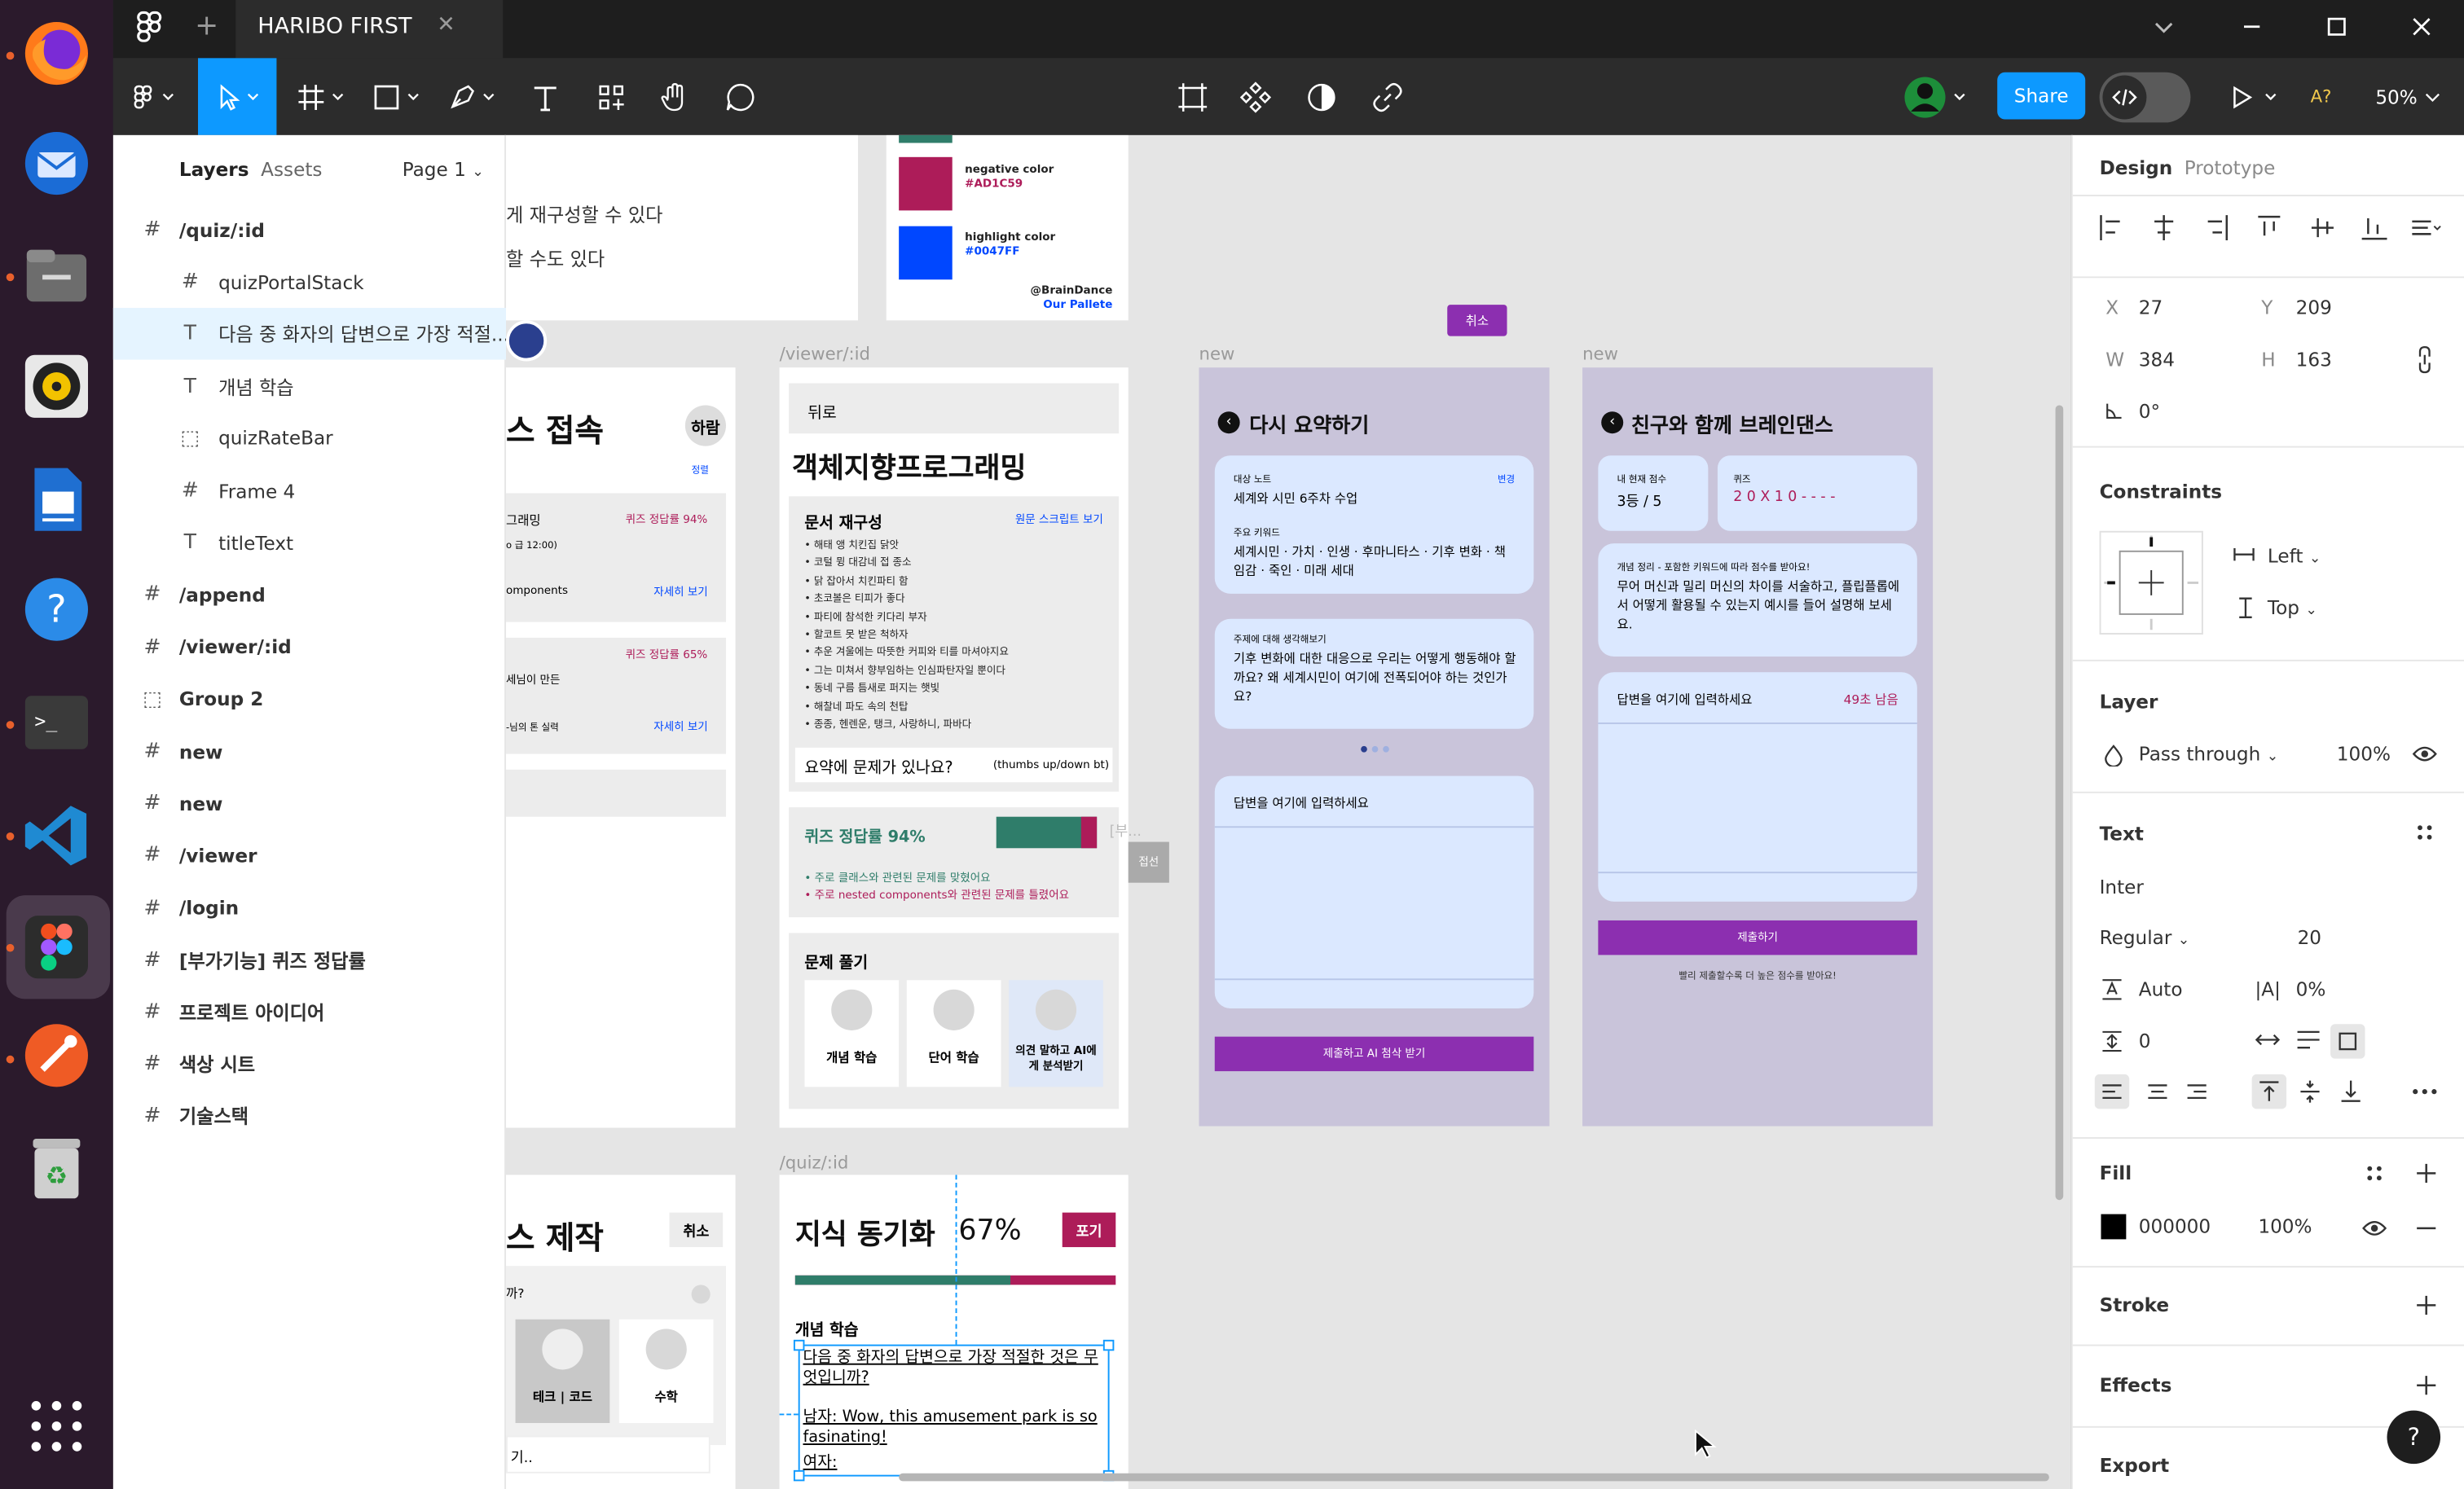 This screenshot has width=2464, height=1489. I want to click on share-button: Share, so click(2041, 96).